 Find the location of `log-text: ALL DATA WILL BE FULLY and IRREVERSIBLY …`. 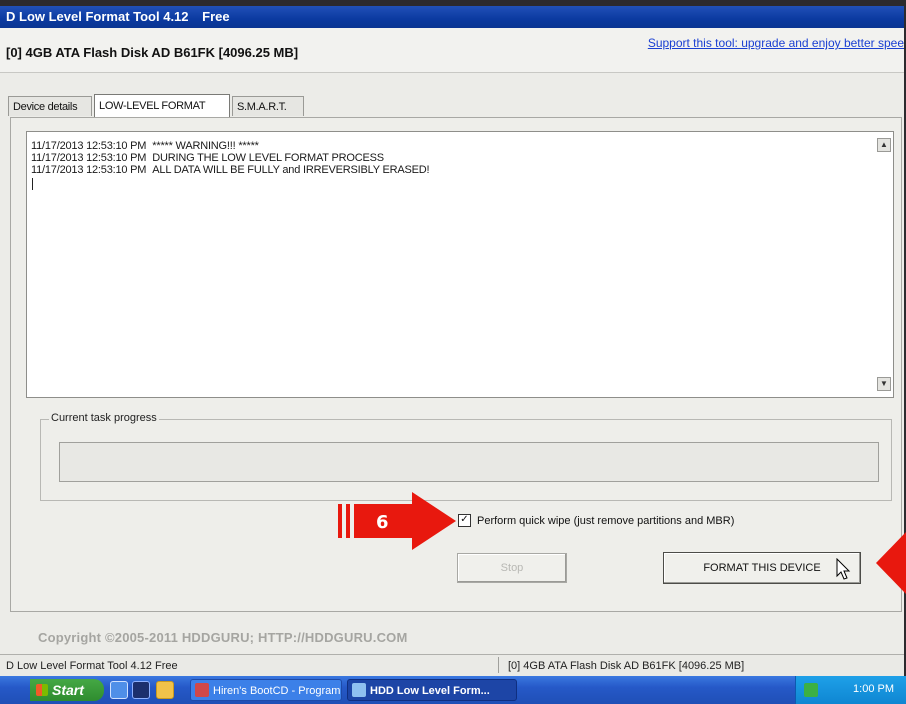

log-text: ALL DATA WILL BE FULLY and IRREVERSIBLY … is located at coordinates (291, 170).